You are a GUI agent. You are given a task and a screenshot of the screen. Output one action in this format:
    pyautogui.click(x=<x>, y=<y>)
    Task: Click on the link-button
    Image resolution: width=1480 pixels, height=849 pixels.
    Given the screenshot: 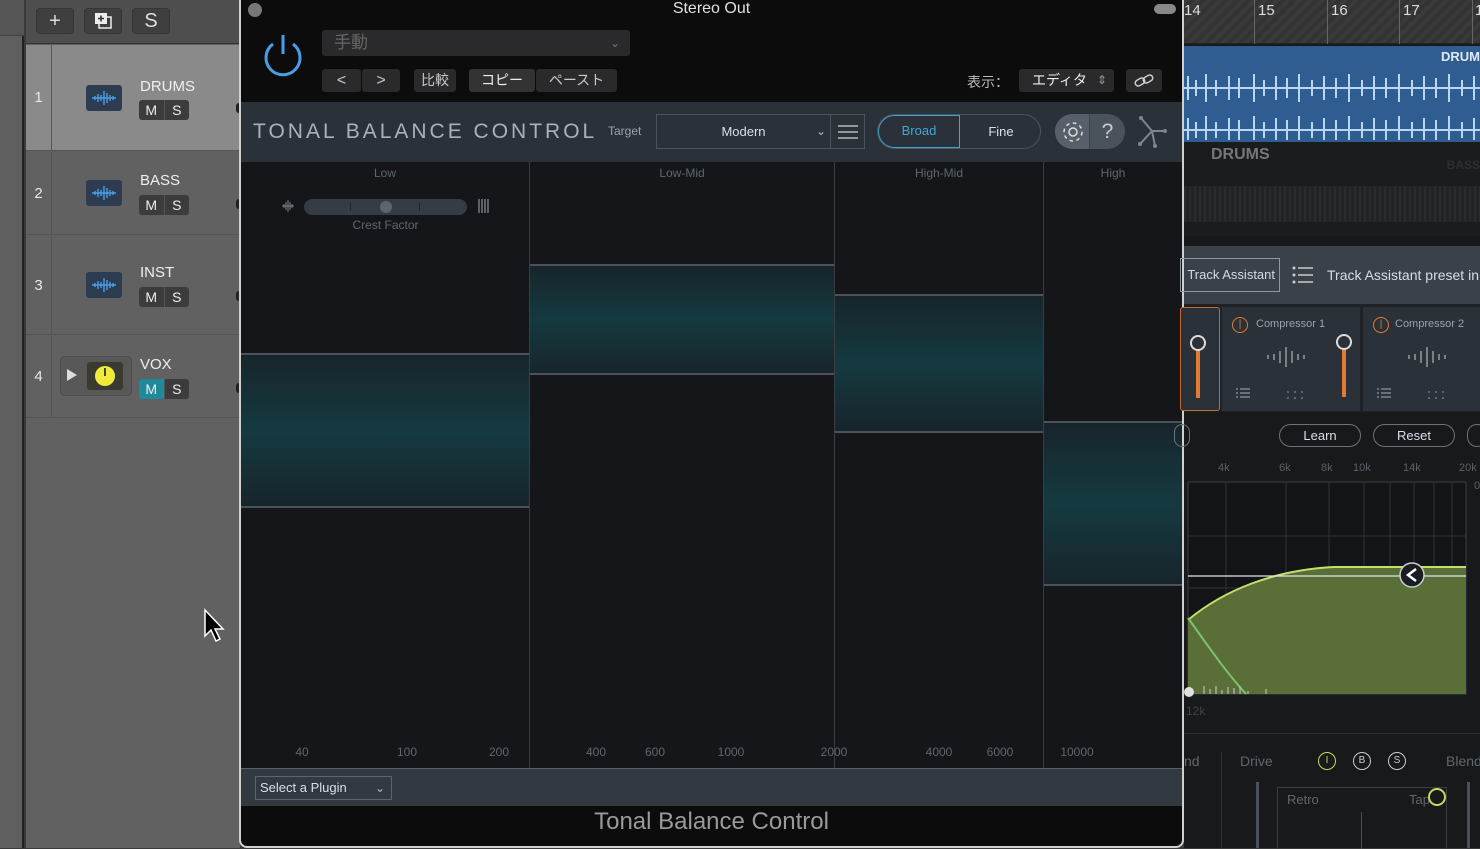 What is the action you would take?
    pyautogui.click(x=1144, y=80)
    